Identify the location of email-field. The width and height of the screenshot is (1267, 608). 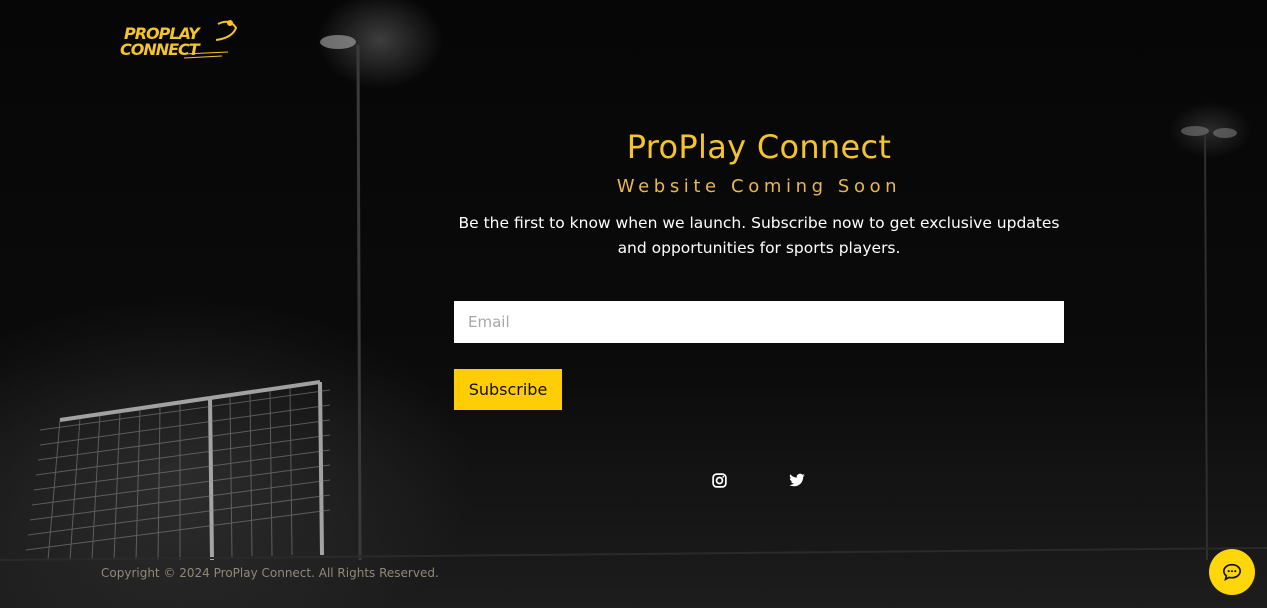
(759, 322).